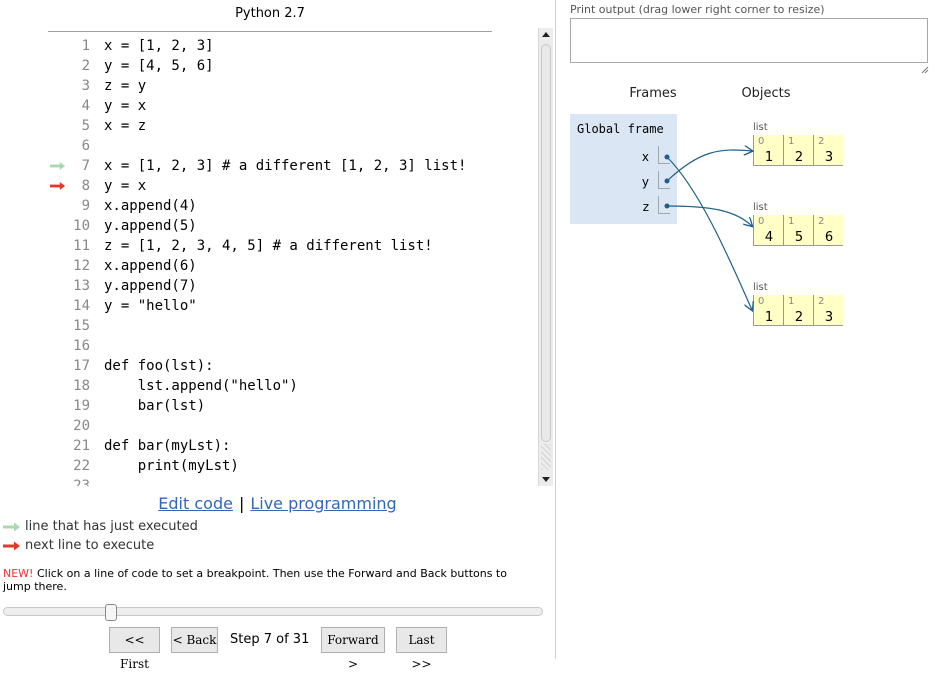 Image resolution: width=938 pixels, height=676 pixels. I want to click on list-value: 4, so click(769, 237).